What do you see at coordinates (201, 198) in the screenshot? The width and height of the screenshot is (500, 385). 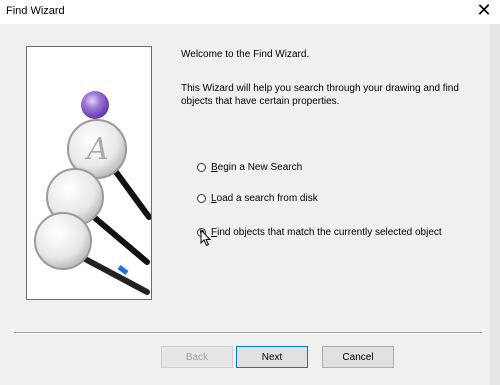 I see `radio-load-search` at bounding box center [201, 198].